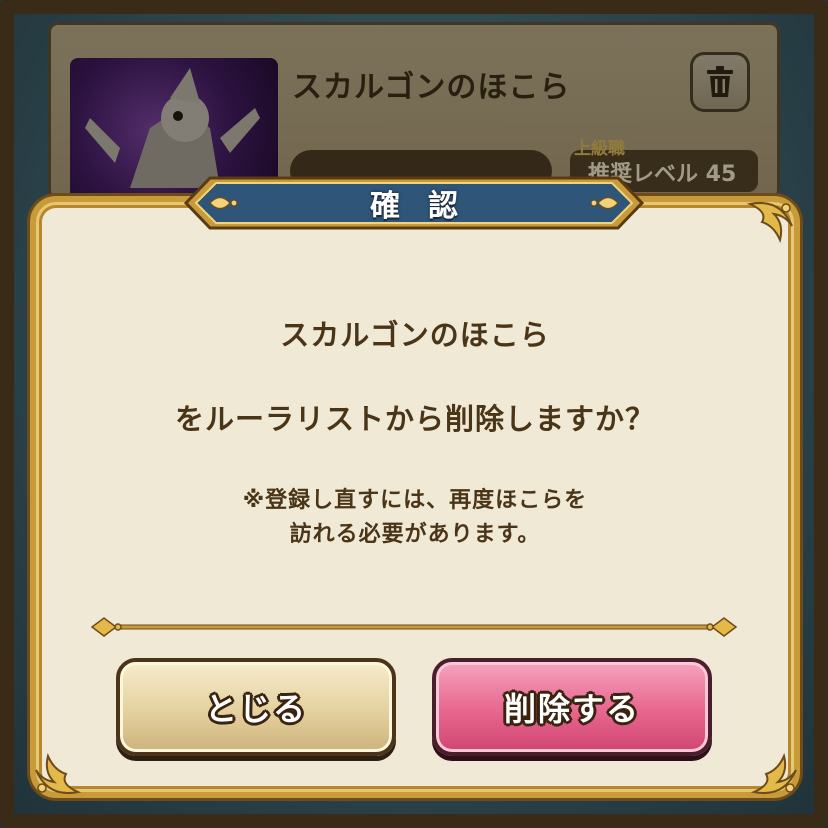 Image resolution: width=828 pixels, height=828 pixels. I want to click on delete-button: 削除する, so click(572, 707).